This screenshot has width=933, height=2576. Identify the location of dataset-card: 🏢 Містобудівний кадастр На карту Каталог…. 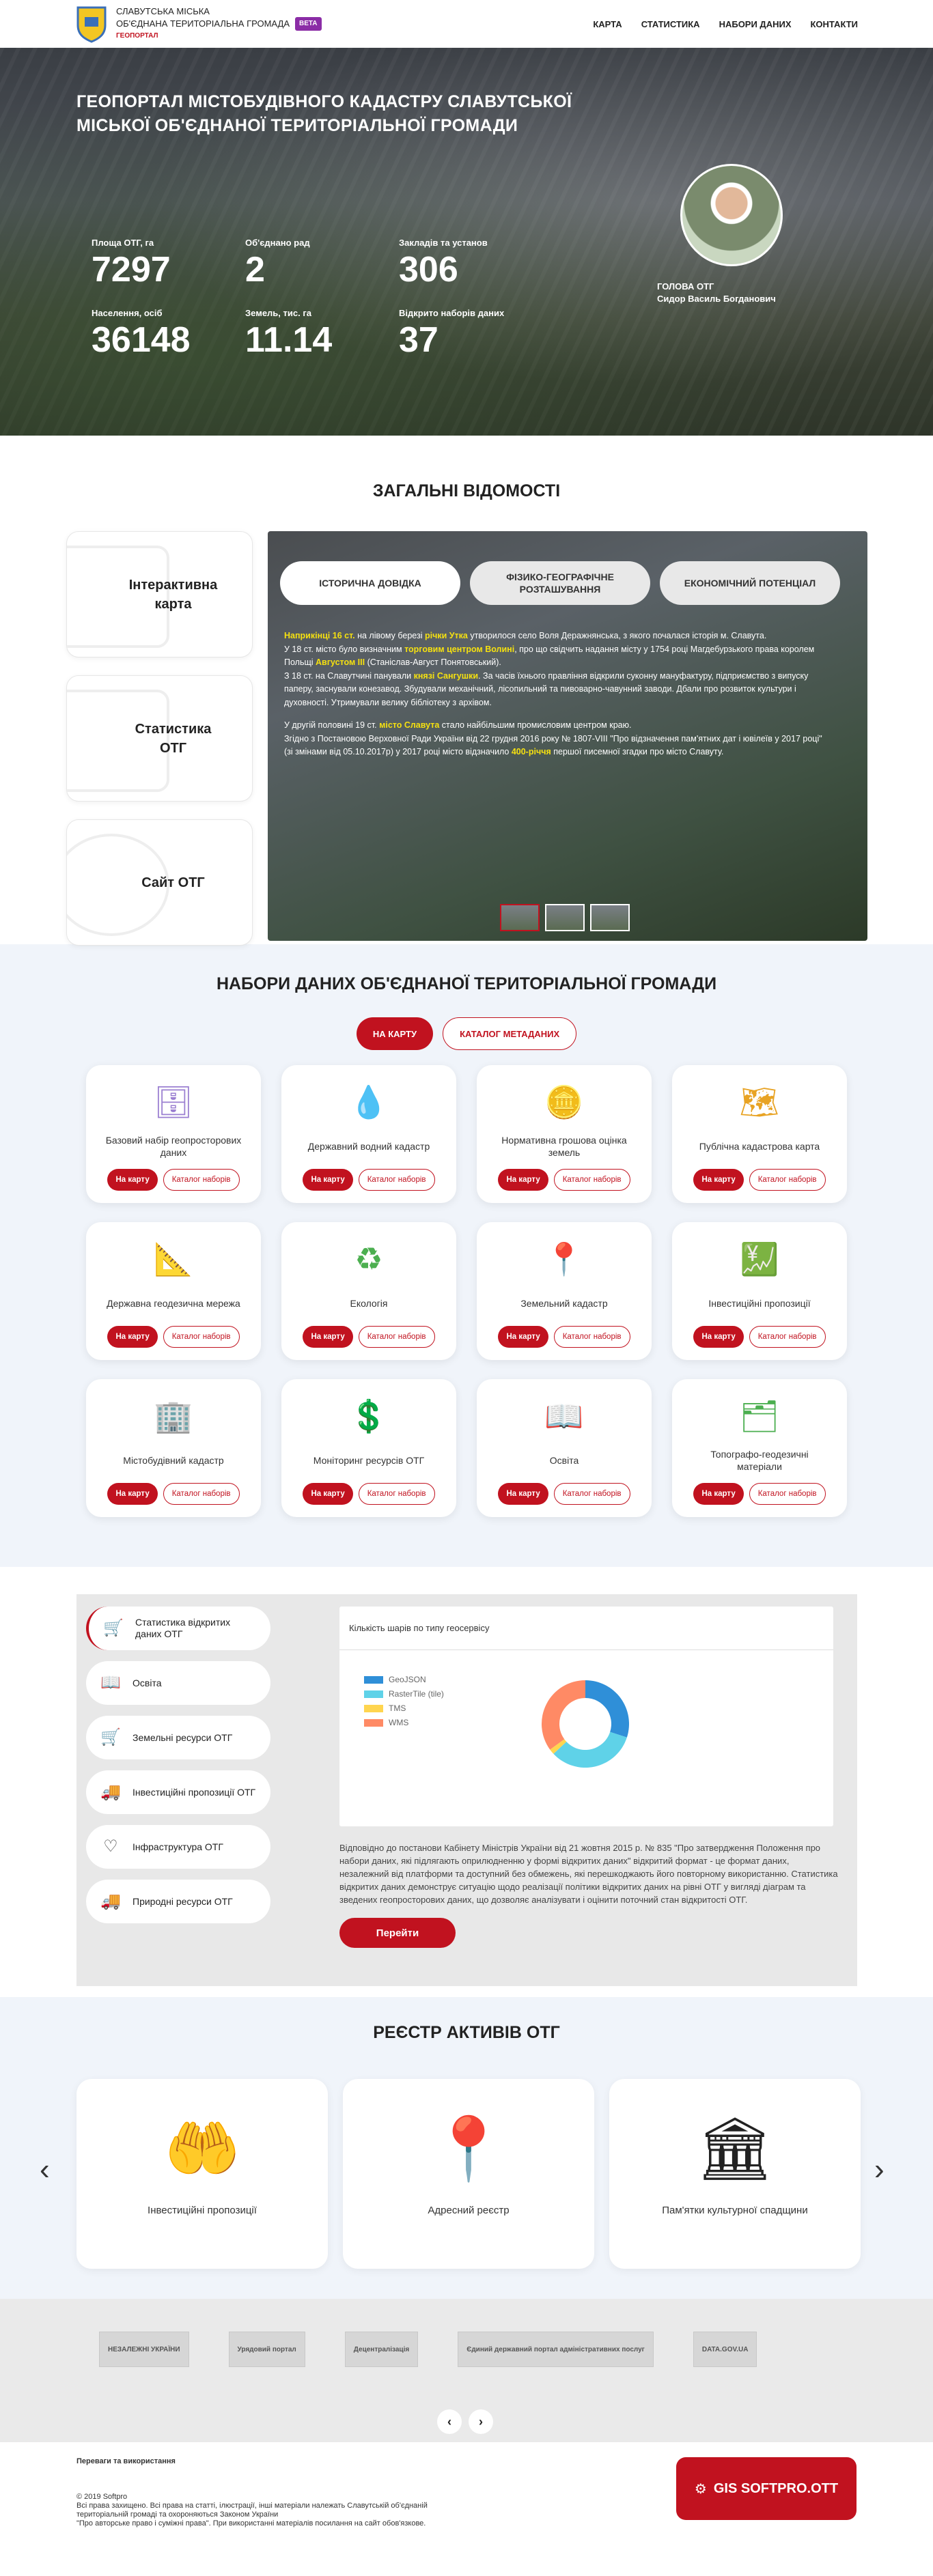
(173, 1448).